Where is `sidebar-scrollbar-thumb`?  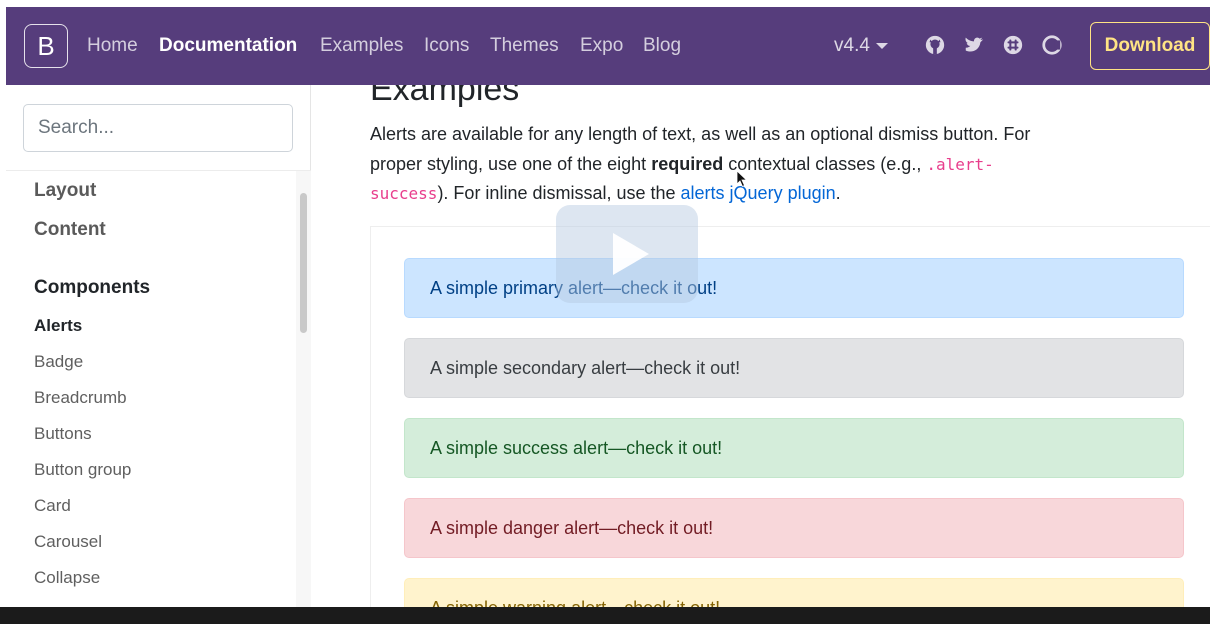
sidebar-scrollbar-thumb is located at coordinates (303, 263).